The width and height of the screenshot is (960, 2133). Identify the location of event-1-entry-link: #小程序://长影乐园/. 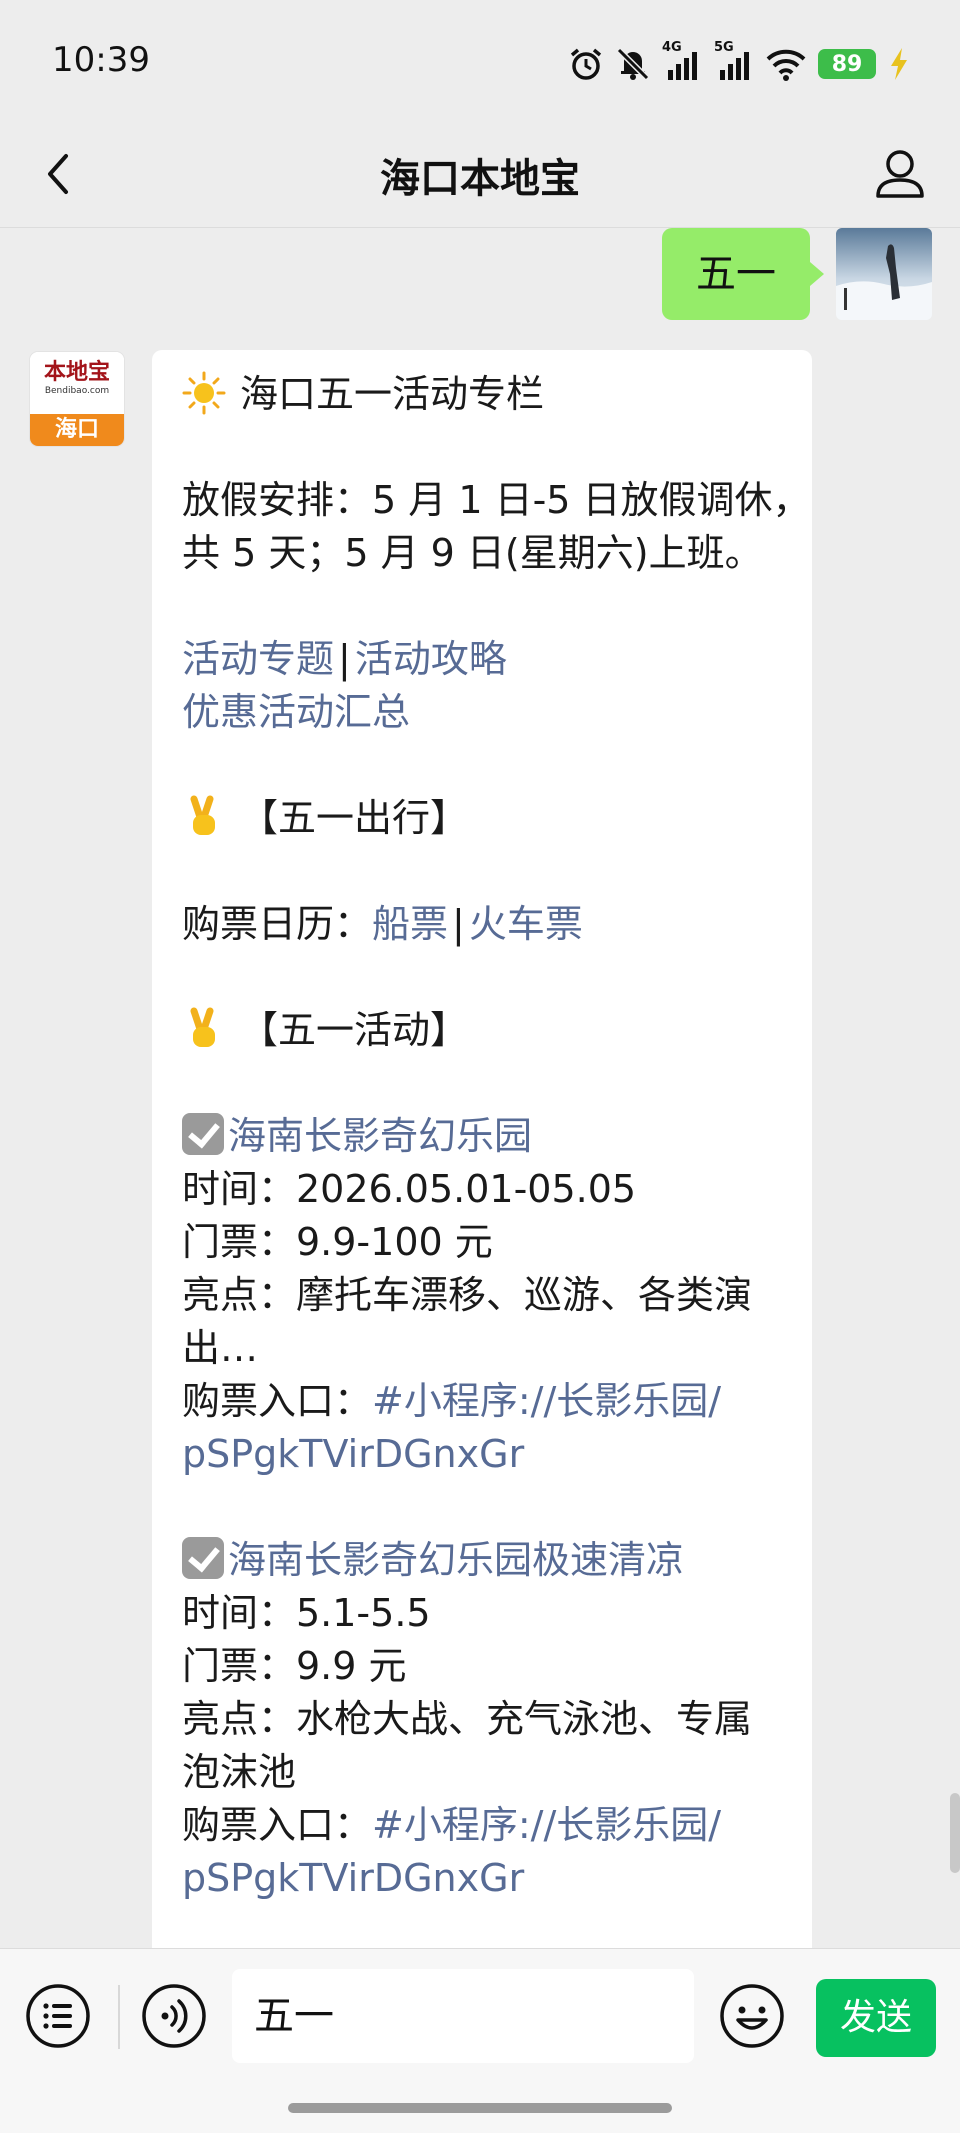
(546, 1401).